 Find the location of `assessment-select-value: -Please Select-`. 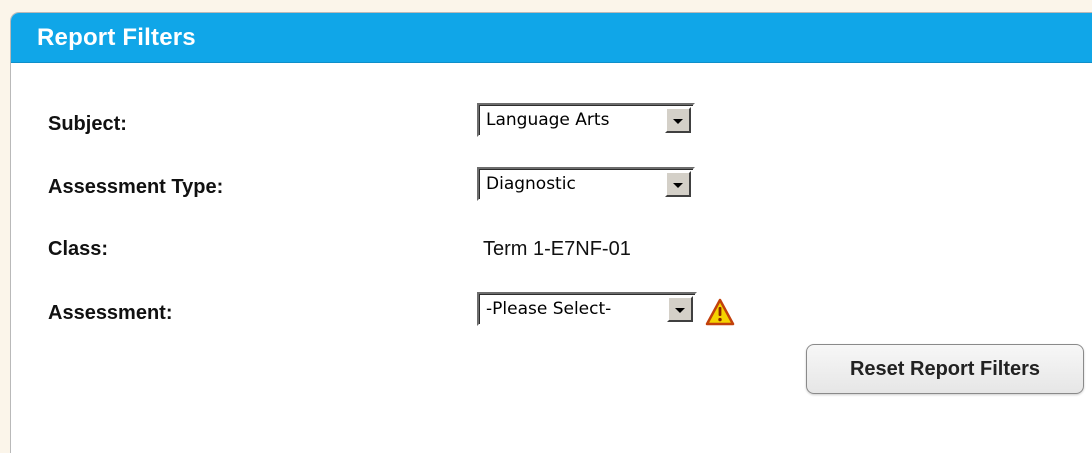

assessment-select-value: -Please Select- is located at coordinates (549, 309).